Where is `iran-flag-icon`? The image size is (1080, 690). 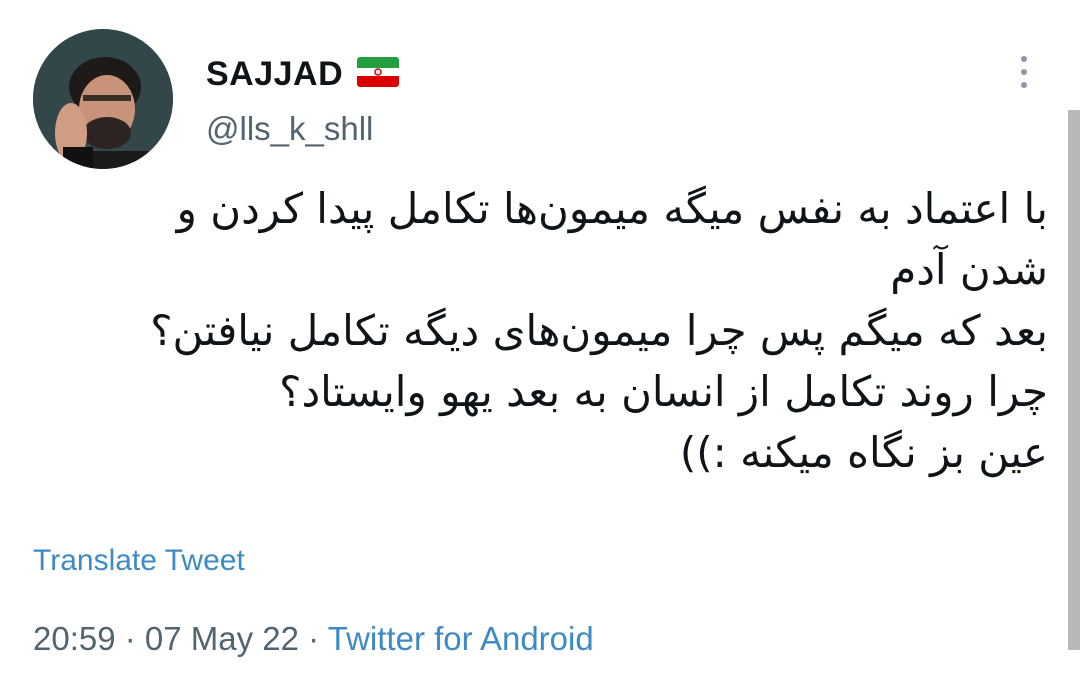
iran-flag-icon is located at coordinates (378, 74).